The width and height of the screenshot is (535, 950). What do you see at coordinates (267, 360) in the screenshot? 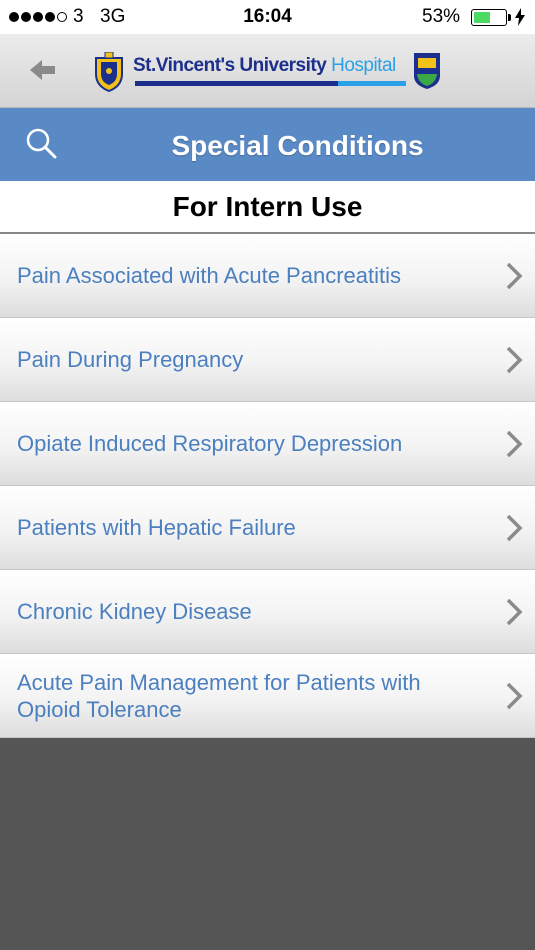
I see `list-item: Pain During Pregnancy` at bounding box center [267, 360].